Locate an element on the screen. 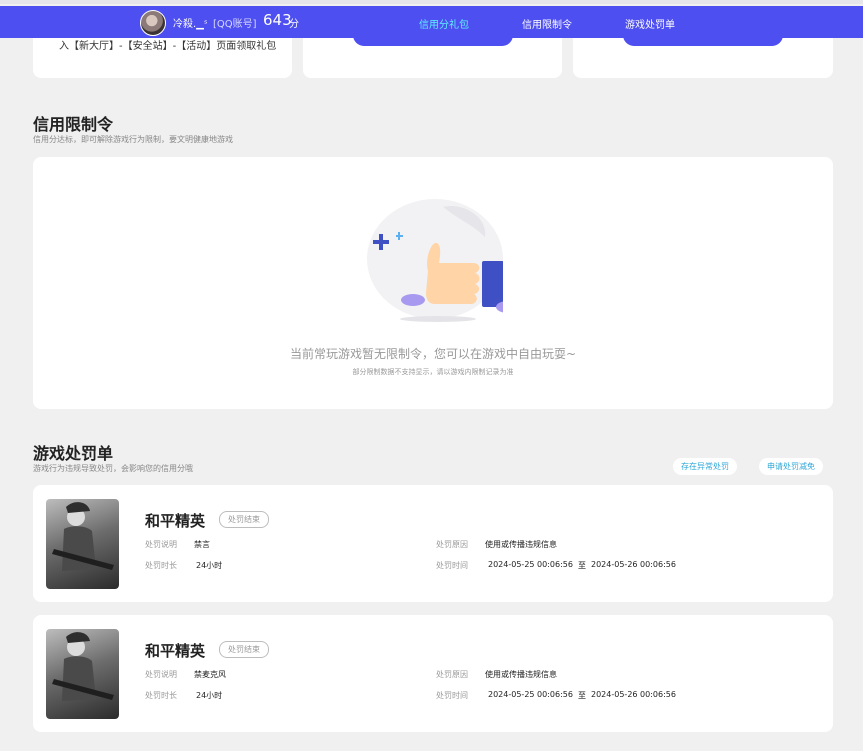 Image resolution: width=863 pixels, height=751 pixels. tab-credit-gift: 信用分礼包 is located at coordinates (444, 23).